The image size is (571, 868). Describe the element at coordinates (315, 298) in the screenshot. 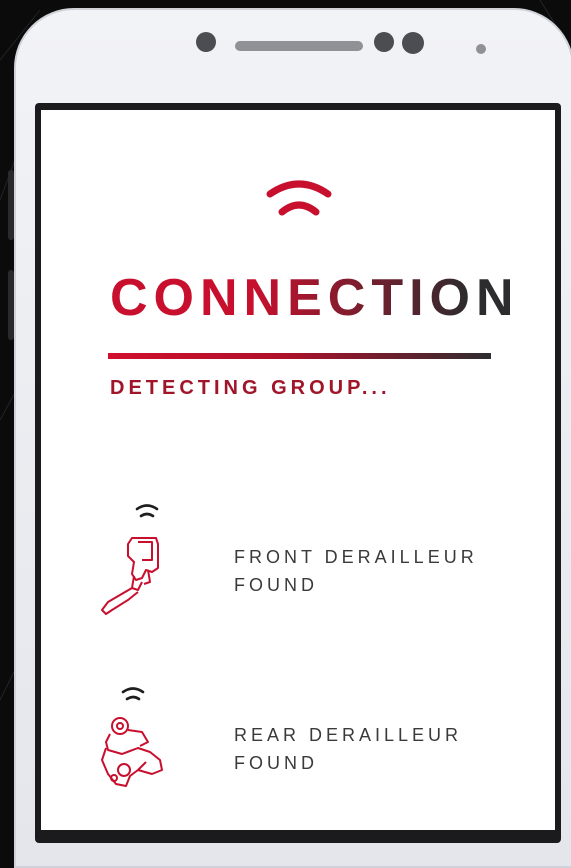

I see `page-title: CONNECTION` at that location.